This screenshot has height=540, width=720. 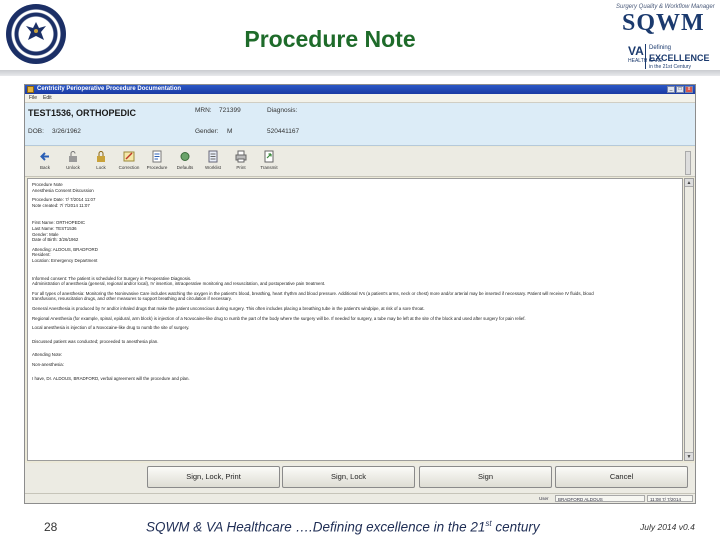 I want to click on document-line: Attending Note:, so click(x=47, y=355).